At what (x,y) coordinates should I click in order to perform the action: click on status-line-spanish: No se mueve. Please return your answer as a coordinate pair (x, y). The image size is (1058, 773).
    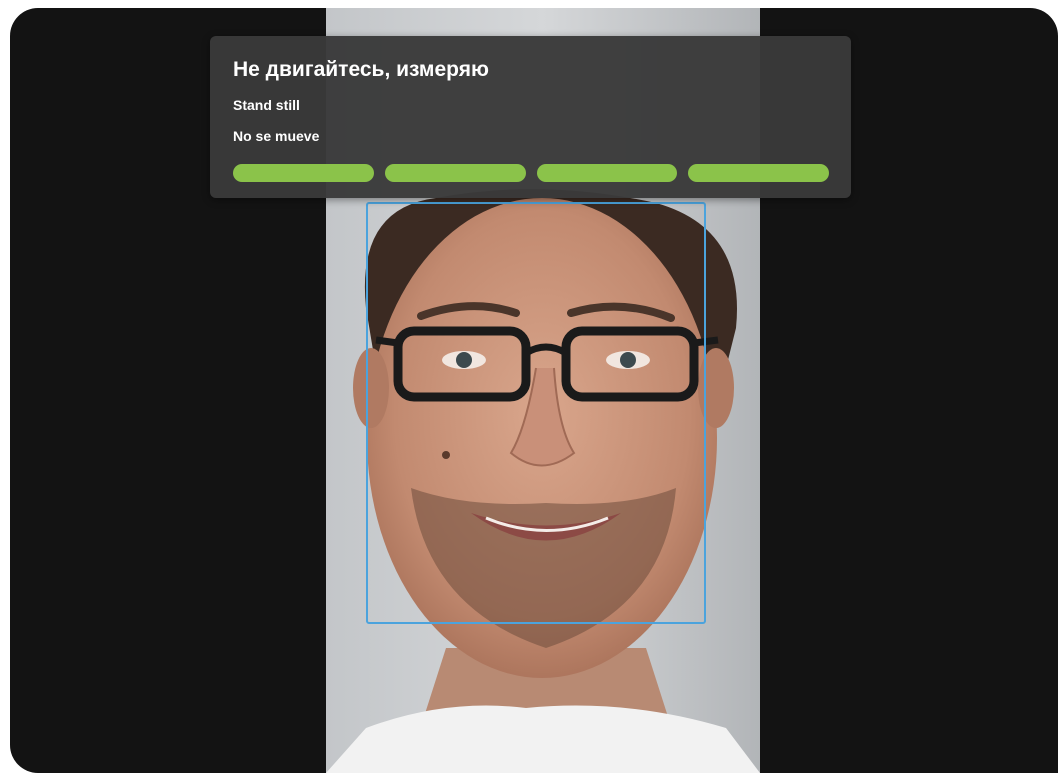
    Looking at the image, I should click on (276, 136).